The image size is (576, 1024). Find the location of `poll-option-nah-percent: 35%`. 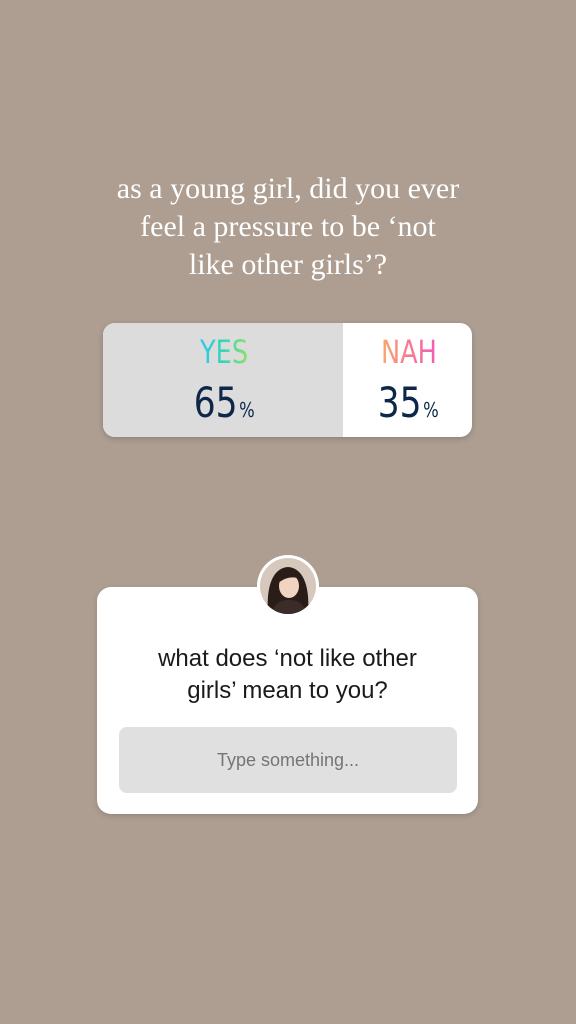

poll-option-nah-percent: 35% is located at coordinates (408, 406).